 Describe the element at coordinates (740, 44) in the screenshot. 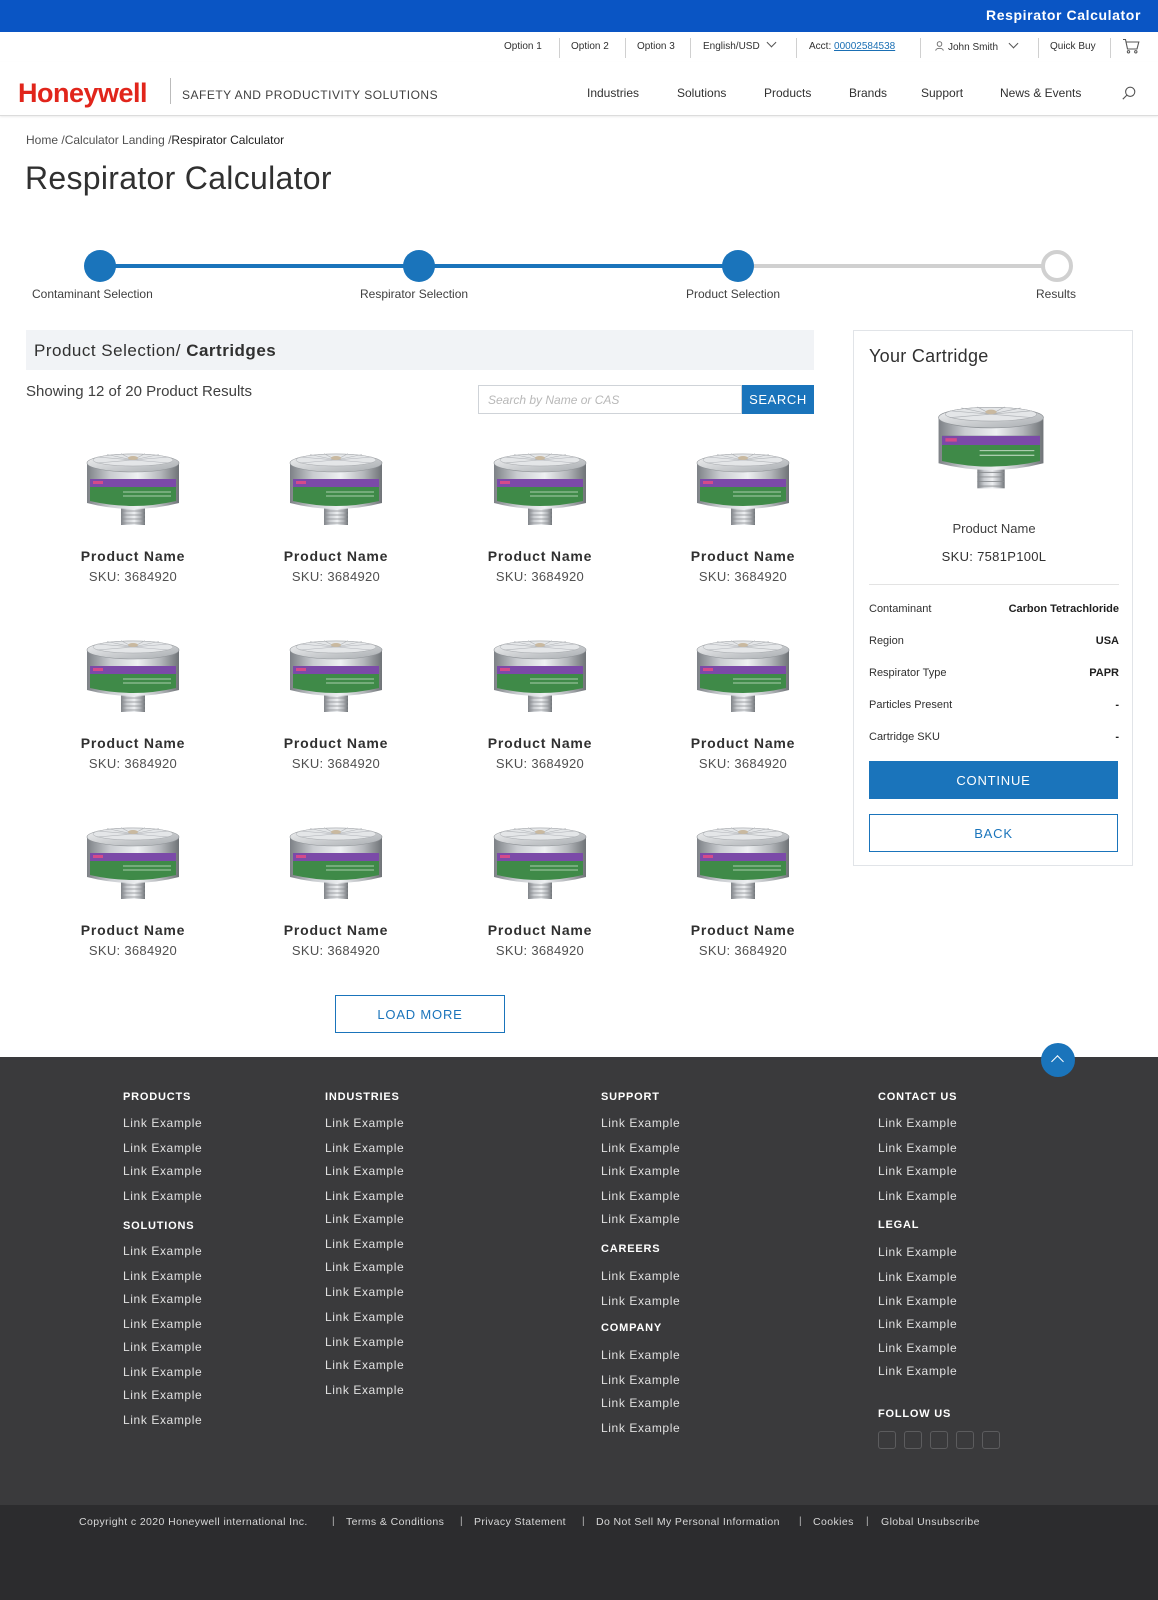

I see `language-selector: English/USD` at that location.